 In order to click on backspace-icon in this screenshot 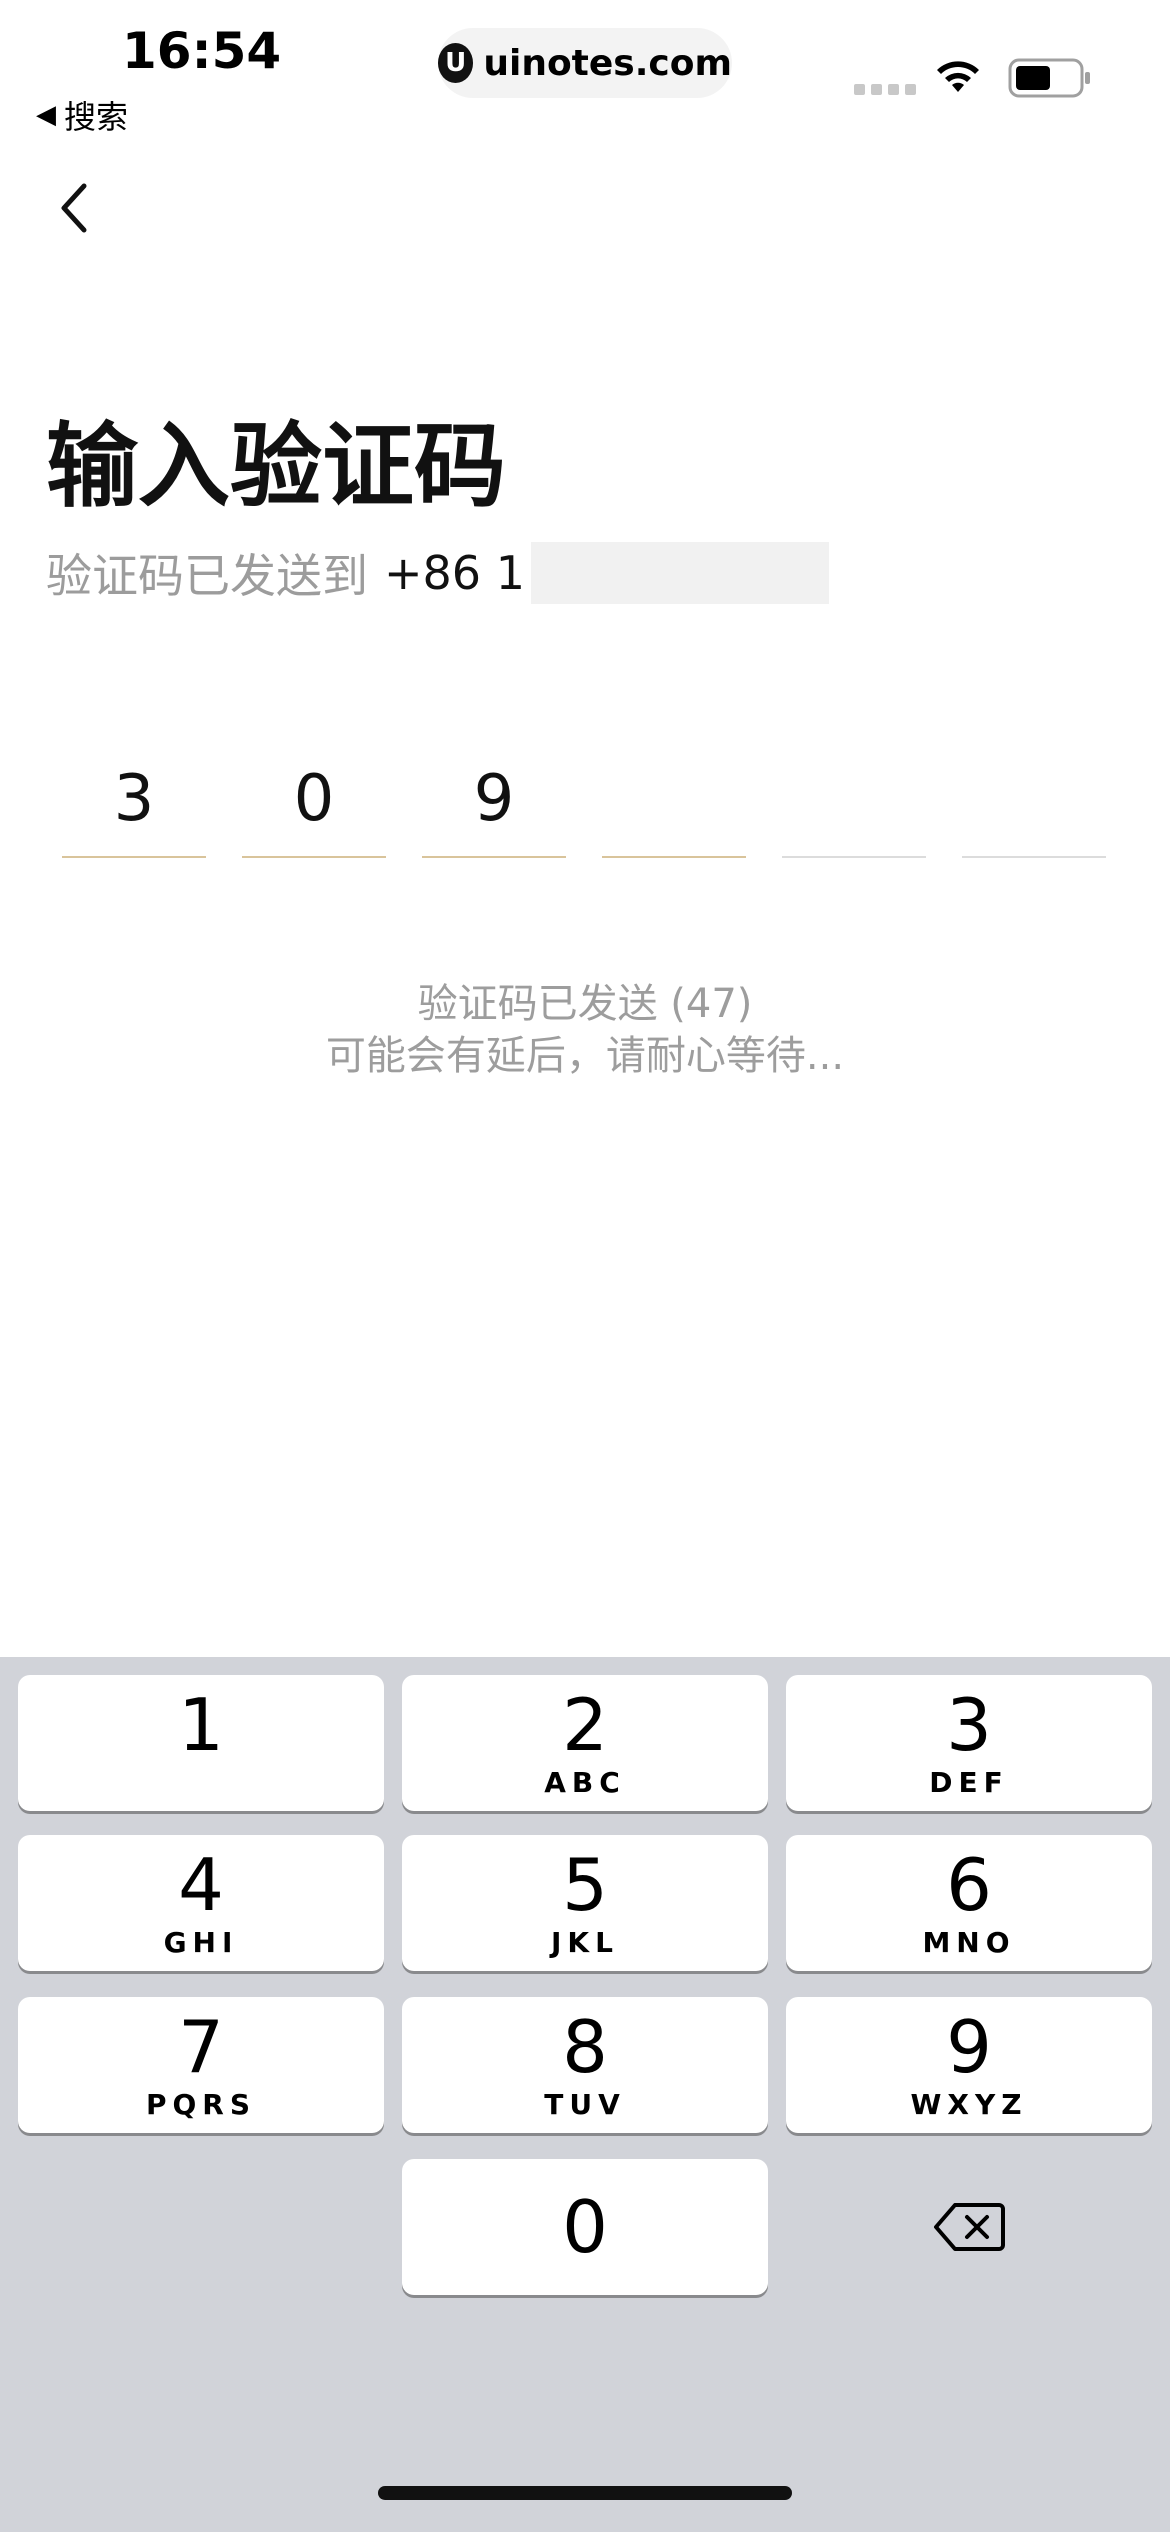, I will do `click(969, 2227)`.